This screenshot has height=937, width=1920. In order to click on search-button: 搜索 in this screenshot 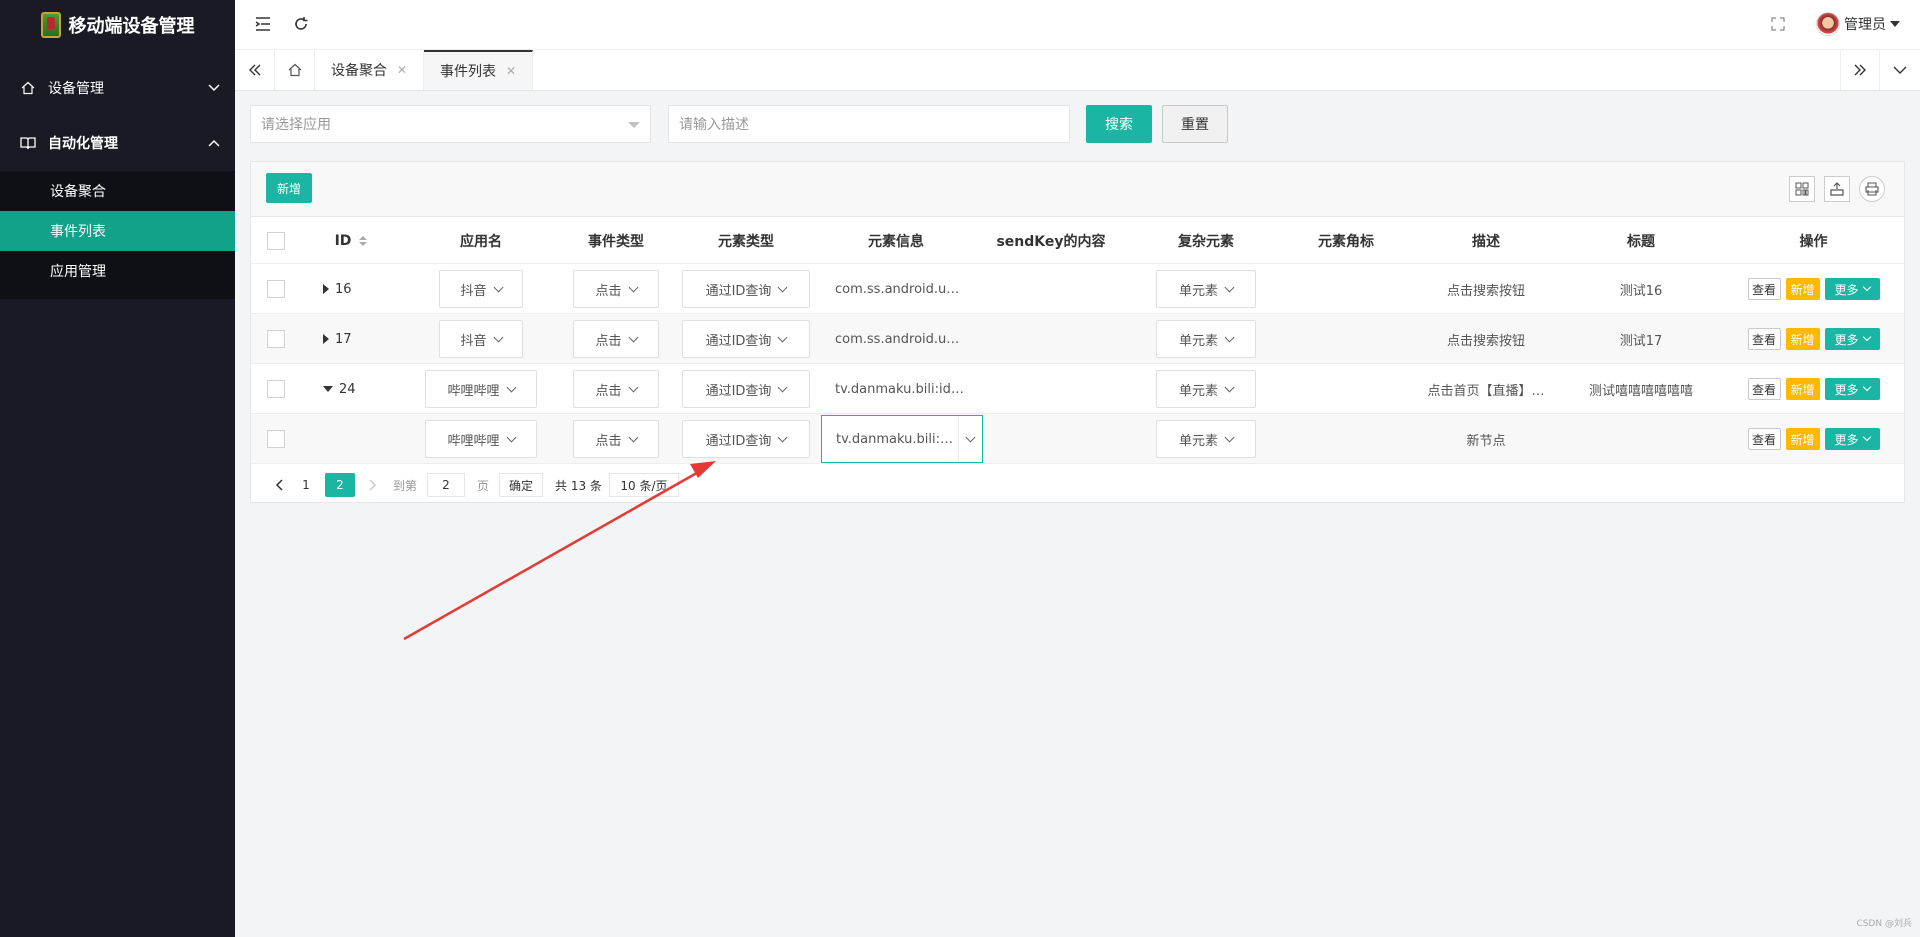, I will do `click(1119, 124)`.